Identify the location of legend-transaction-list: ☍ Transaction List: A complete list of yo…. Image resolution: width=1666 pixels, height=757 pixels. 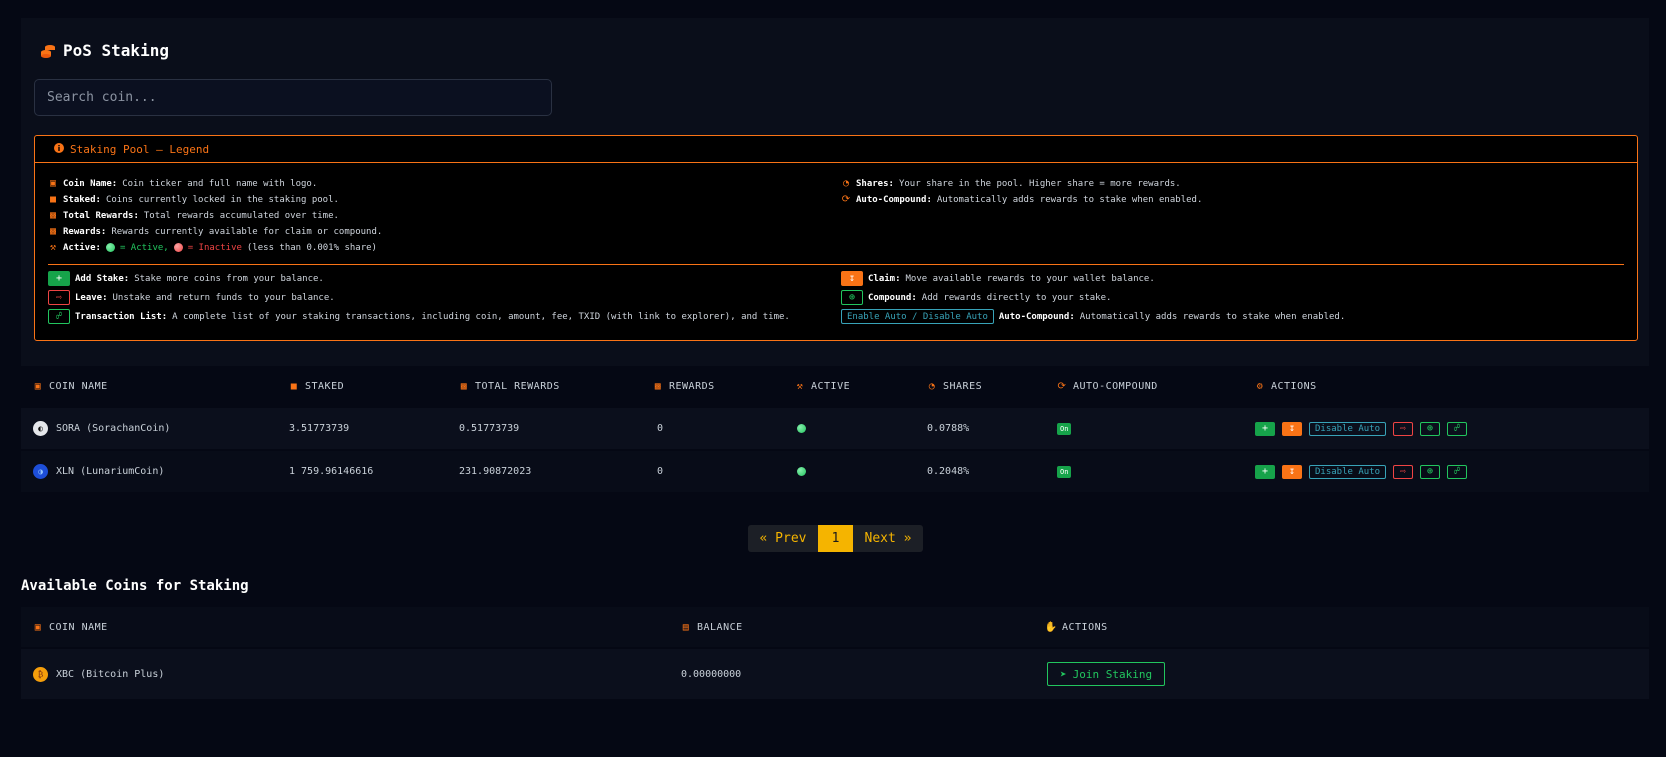
(419, 316).